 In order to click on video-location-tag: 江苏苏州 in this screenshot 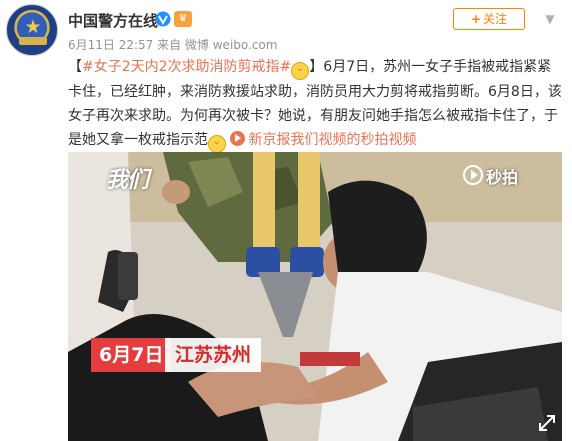, I will do `click(213, 355)`.